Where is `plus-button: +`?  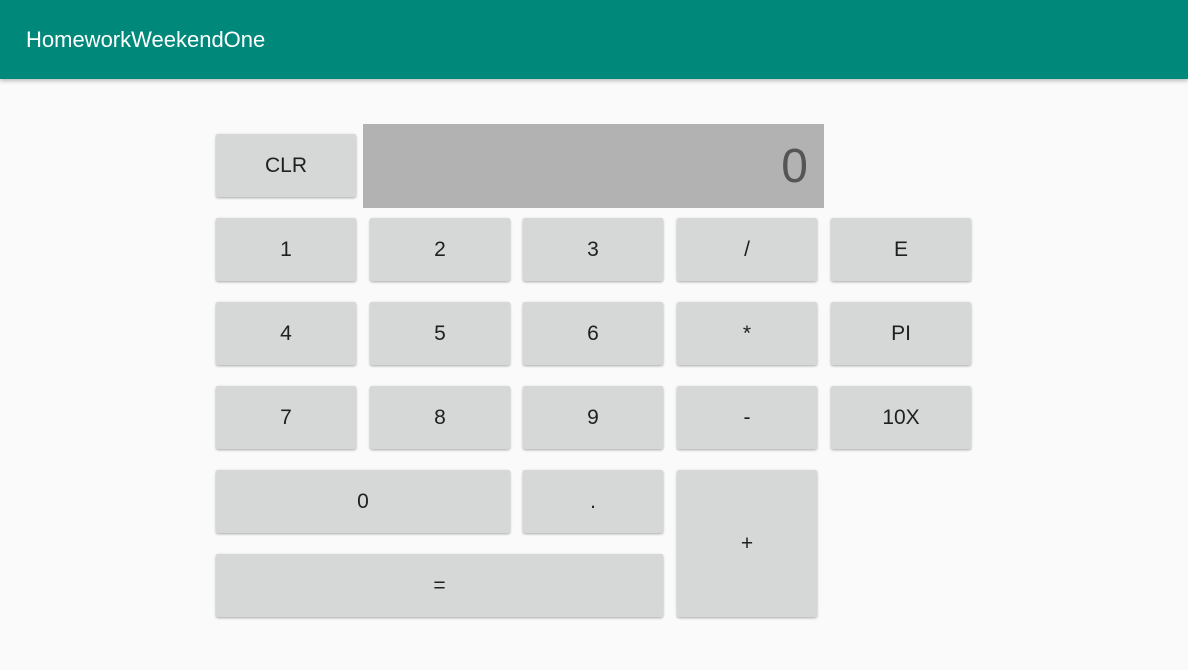
plus-button: + is located at coordinates (747, 543).